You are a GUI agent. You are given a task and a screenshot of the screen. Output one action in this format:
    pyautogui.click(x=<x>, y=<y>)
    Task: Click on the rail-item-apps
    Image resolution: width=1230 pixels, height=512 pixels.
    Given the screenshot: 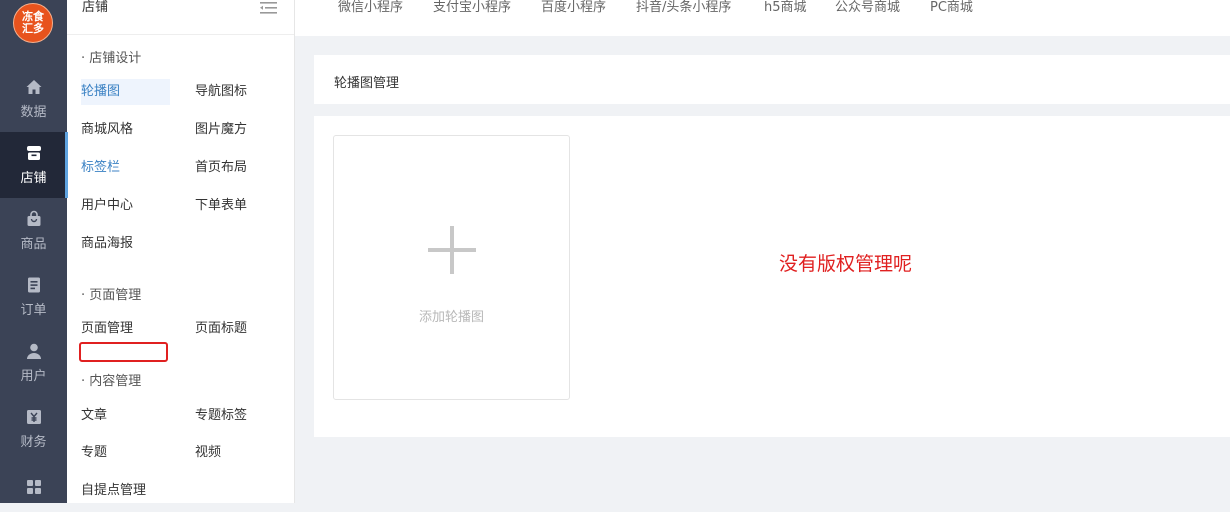 What is the action you would take?
    pyautogui.click(x=33, y=487)
    